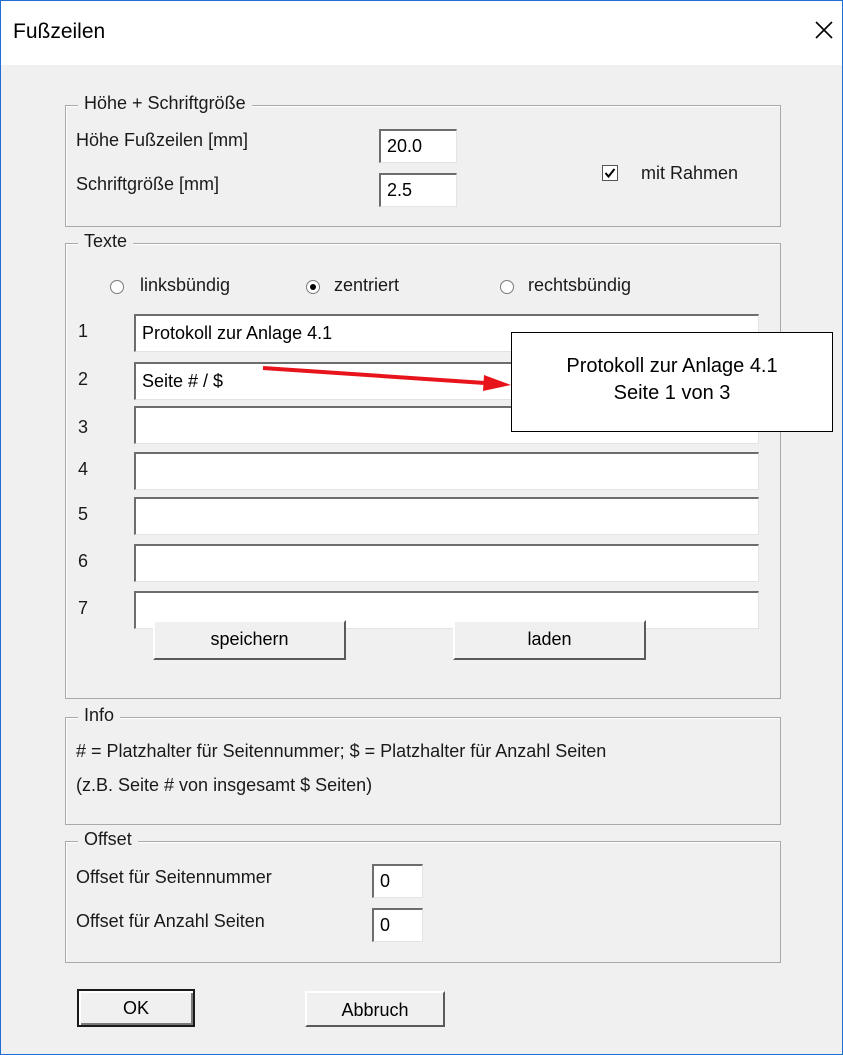 This screenshot has height=1055, width=843. I want to click on group-hoehe-legend: Höhe + Schriftgröße, so click(165, 103).